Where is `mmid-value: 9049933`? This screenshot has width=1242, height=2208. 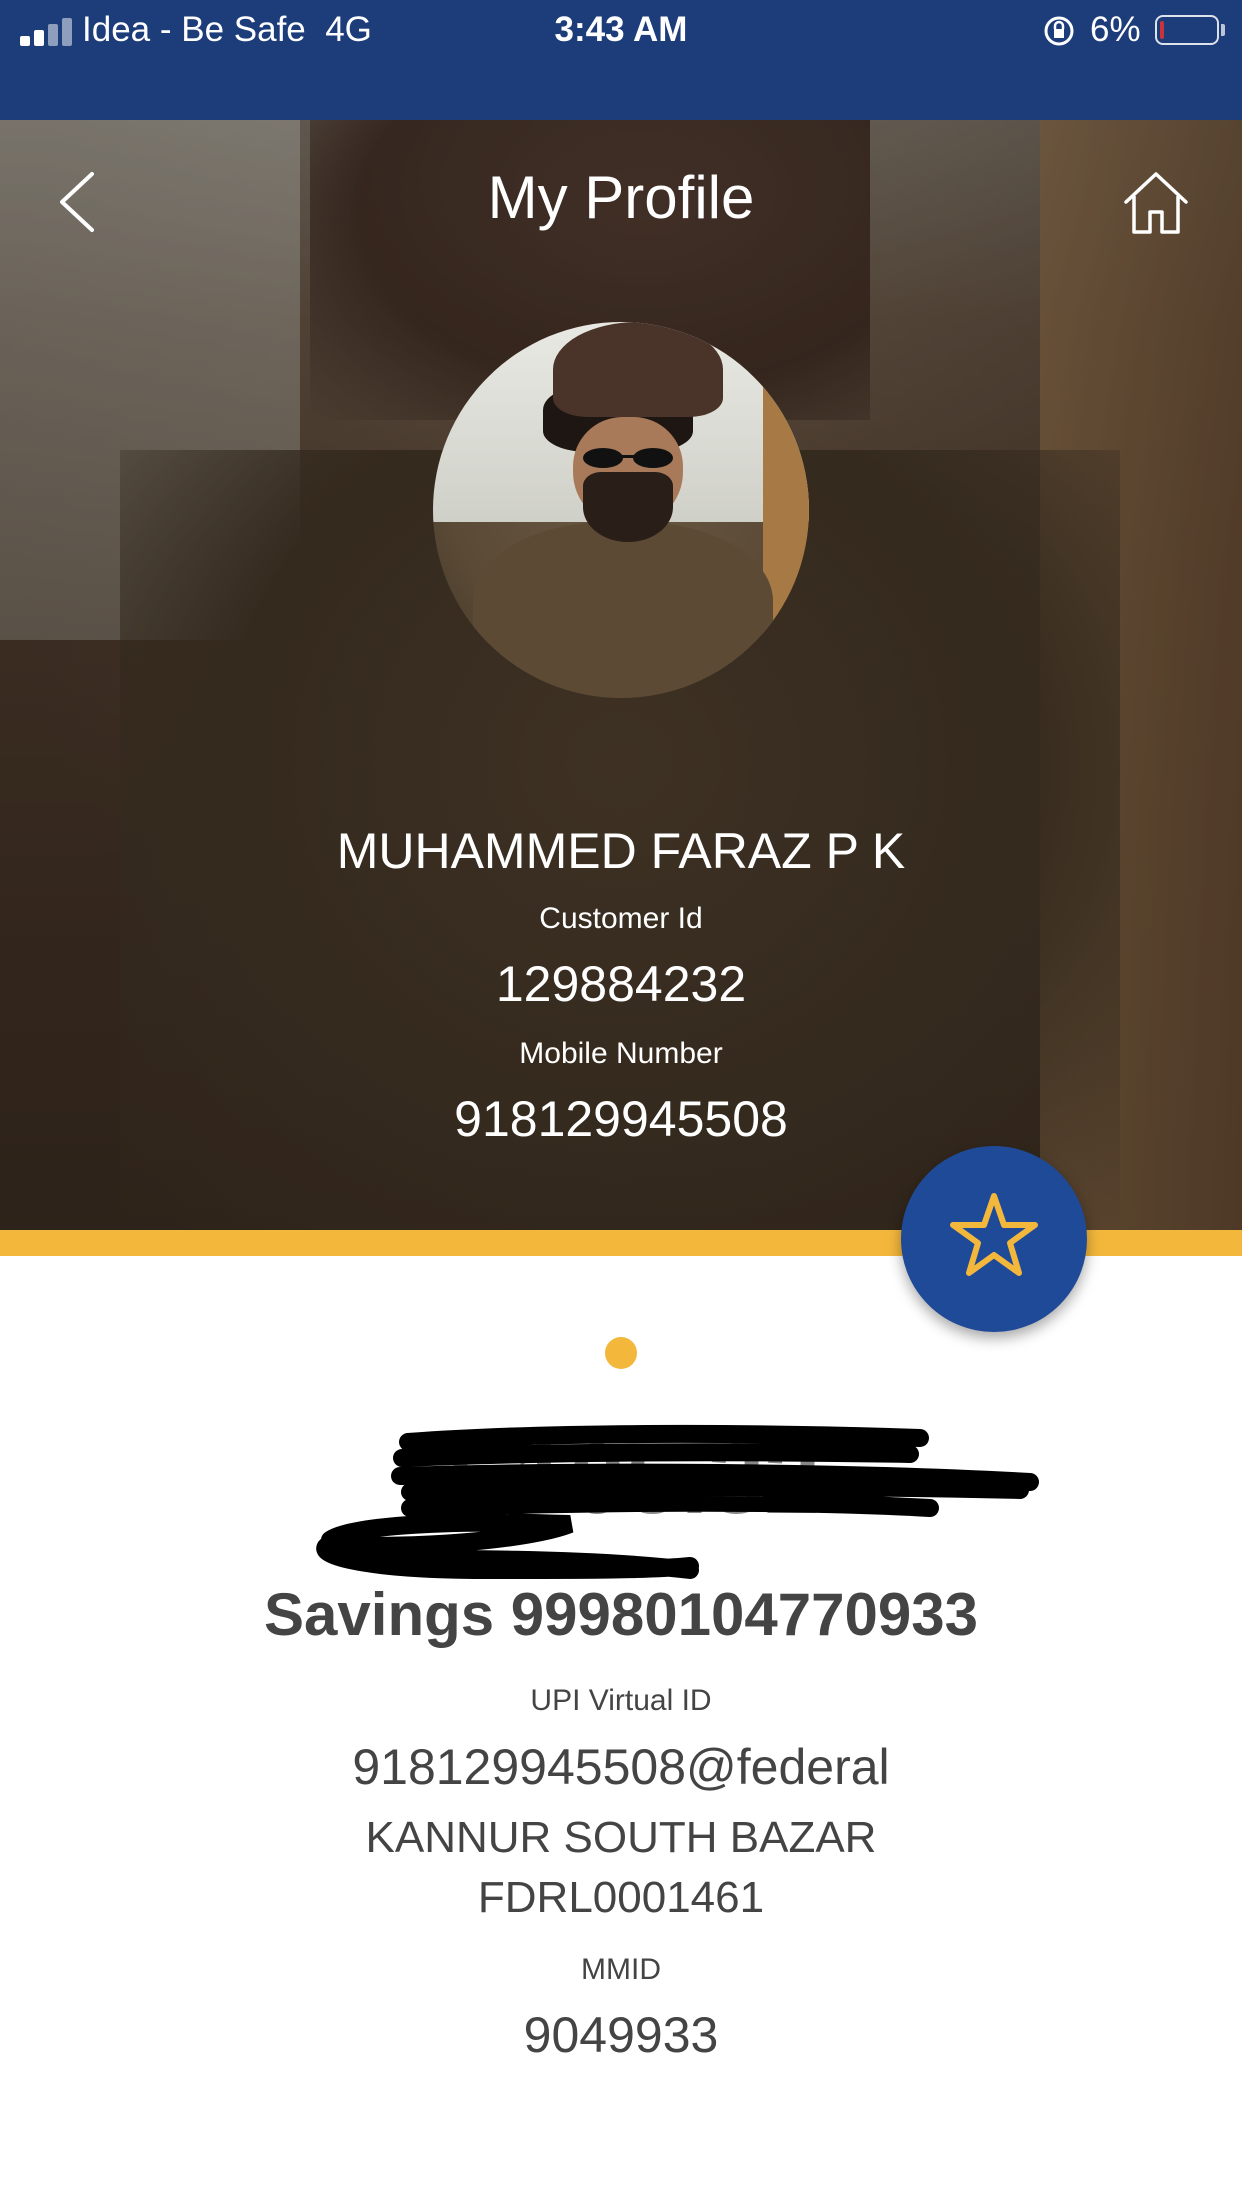 mmid-value: 9049933 is located at coordinates (621, 2035).